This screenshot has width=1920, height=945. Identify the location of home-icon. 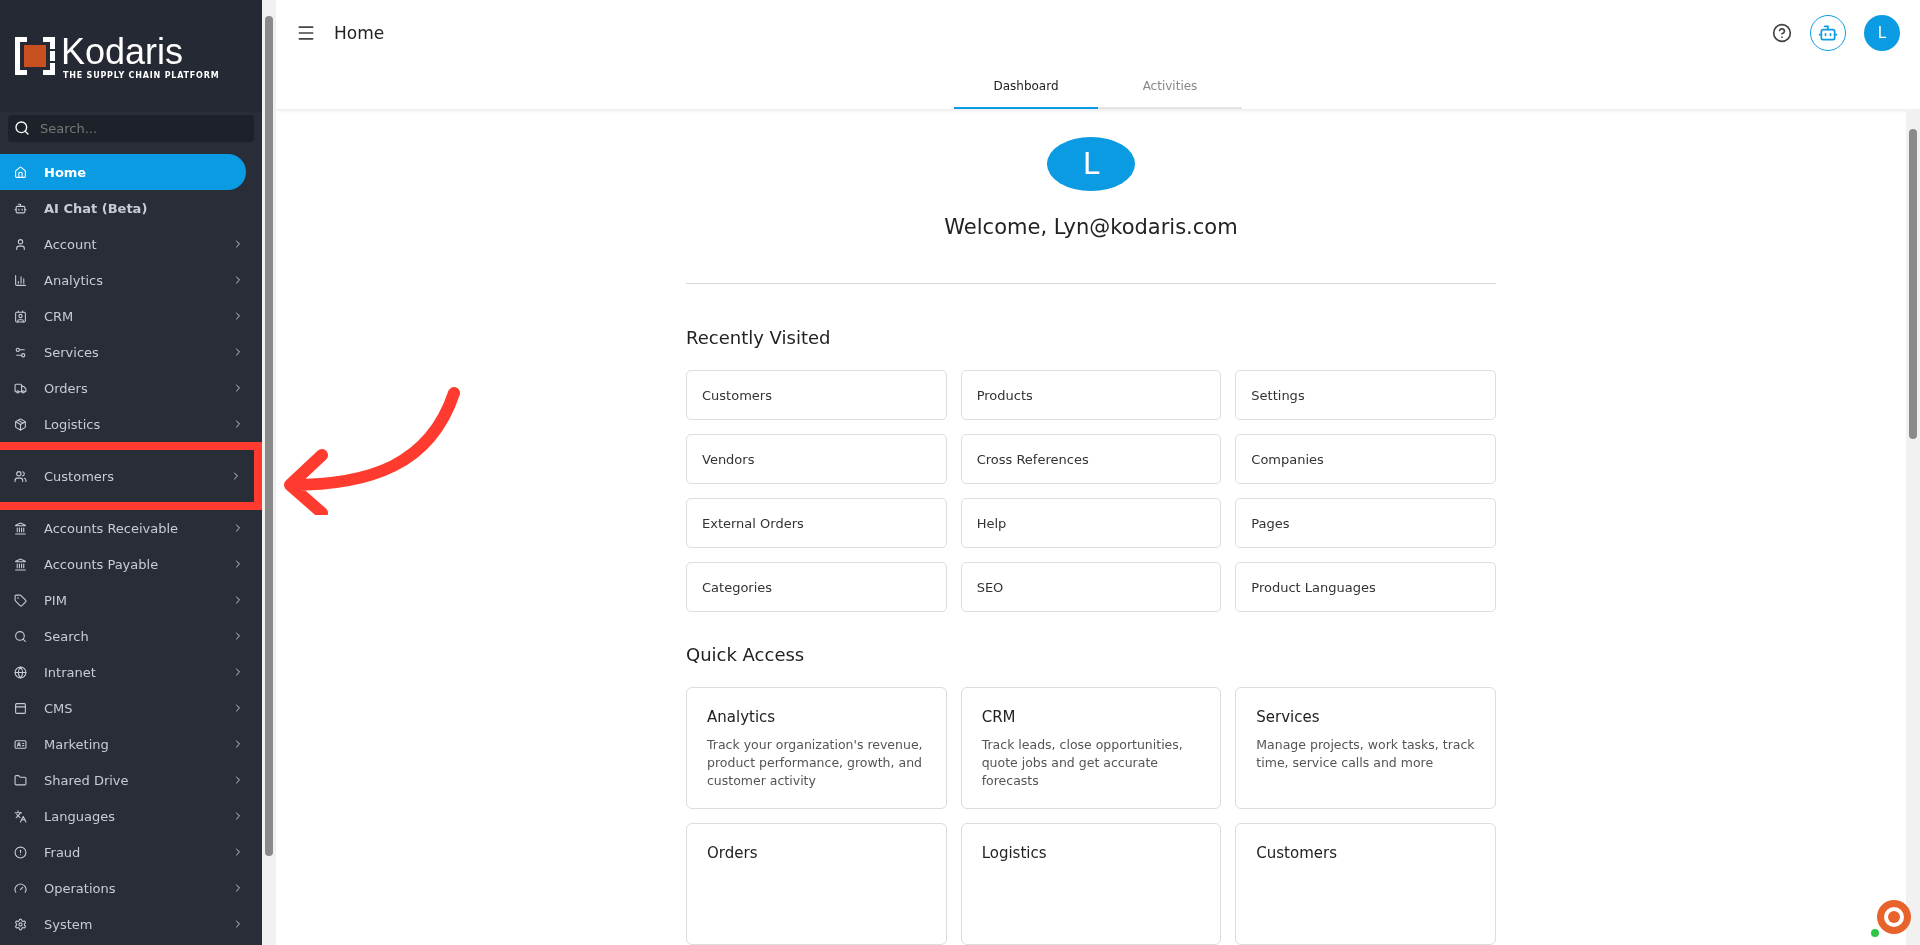
(20, 172).